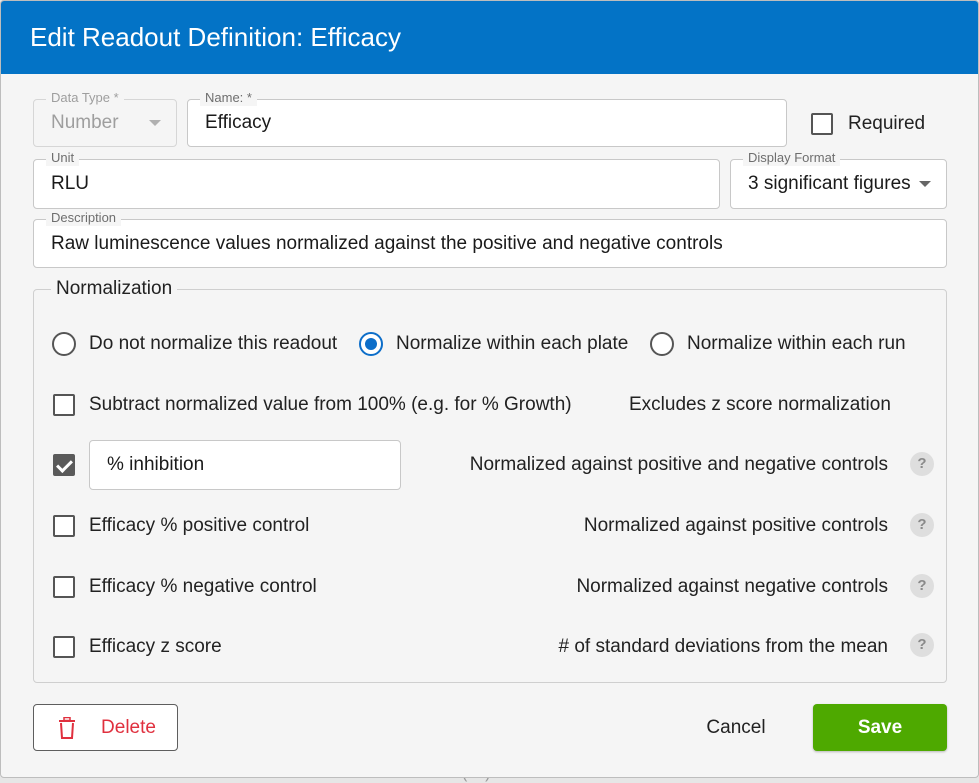 The height and width of the screenshot is (783, 979). I want to click on unit-field: Unit RLU, so click(376, 179).